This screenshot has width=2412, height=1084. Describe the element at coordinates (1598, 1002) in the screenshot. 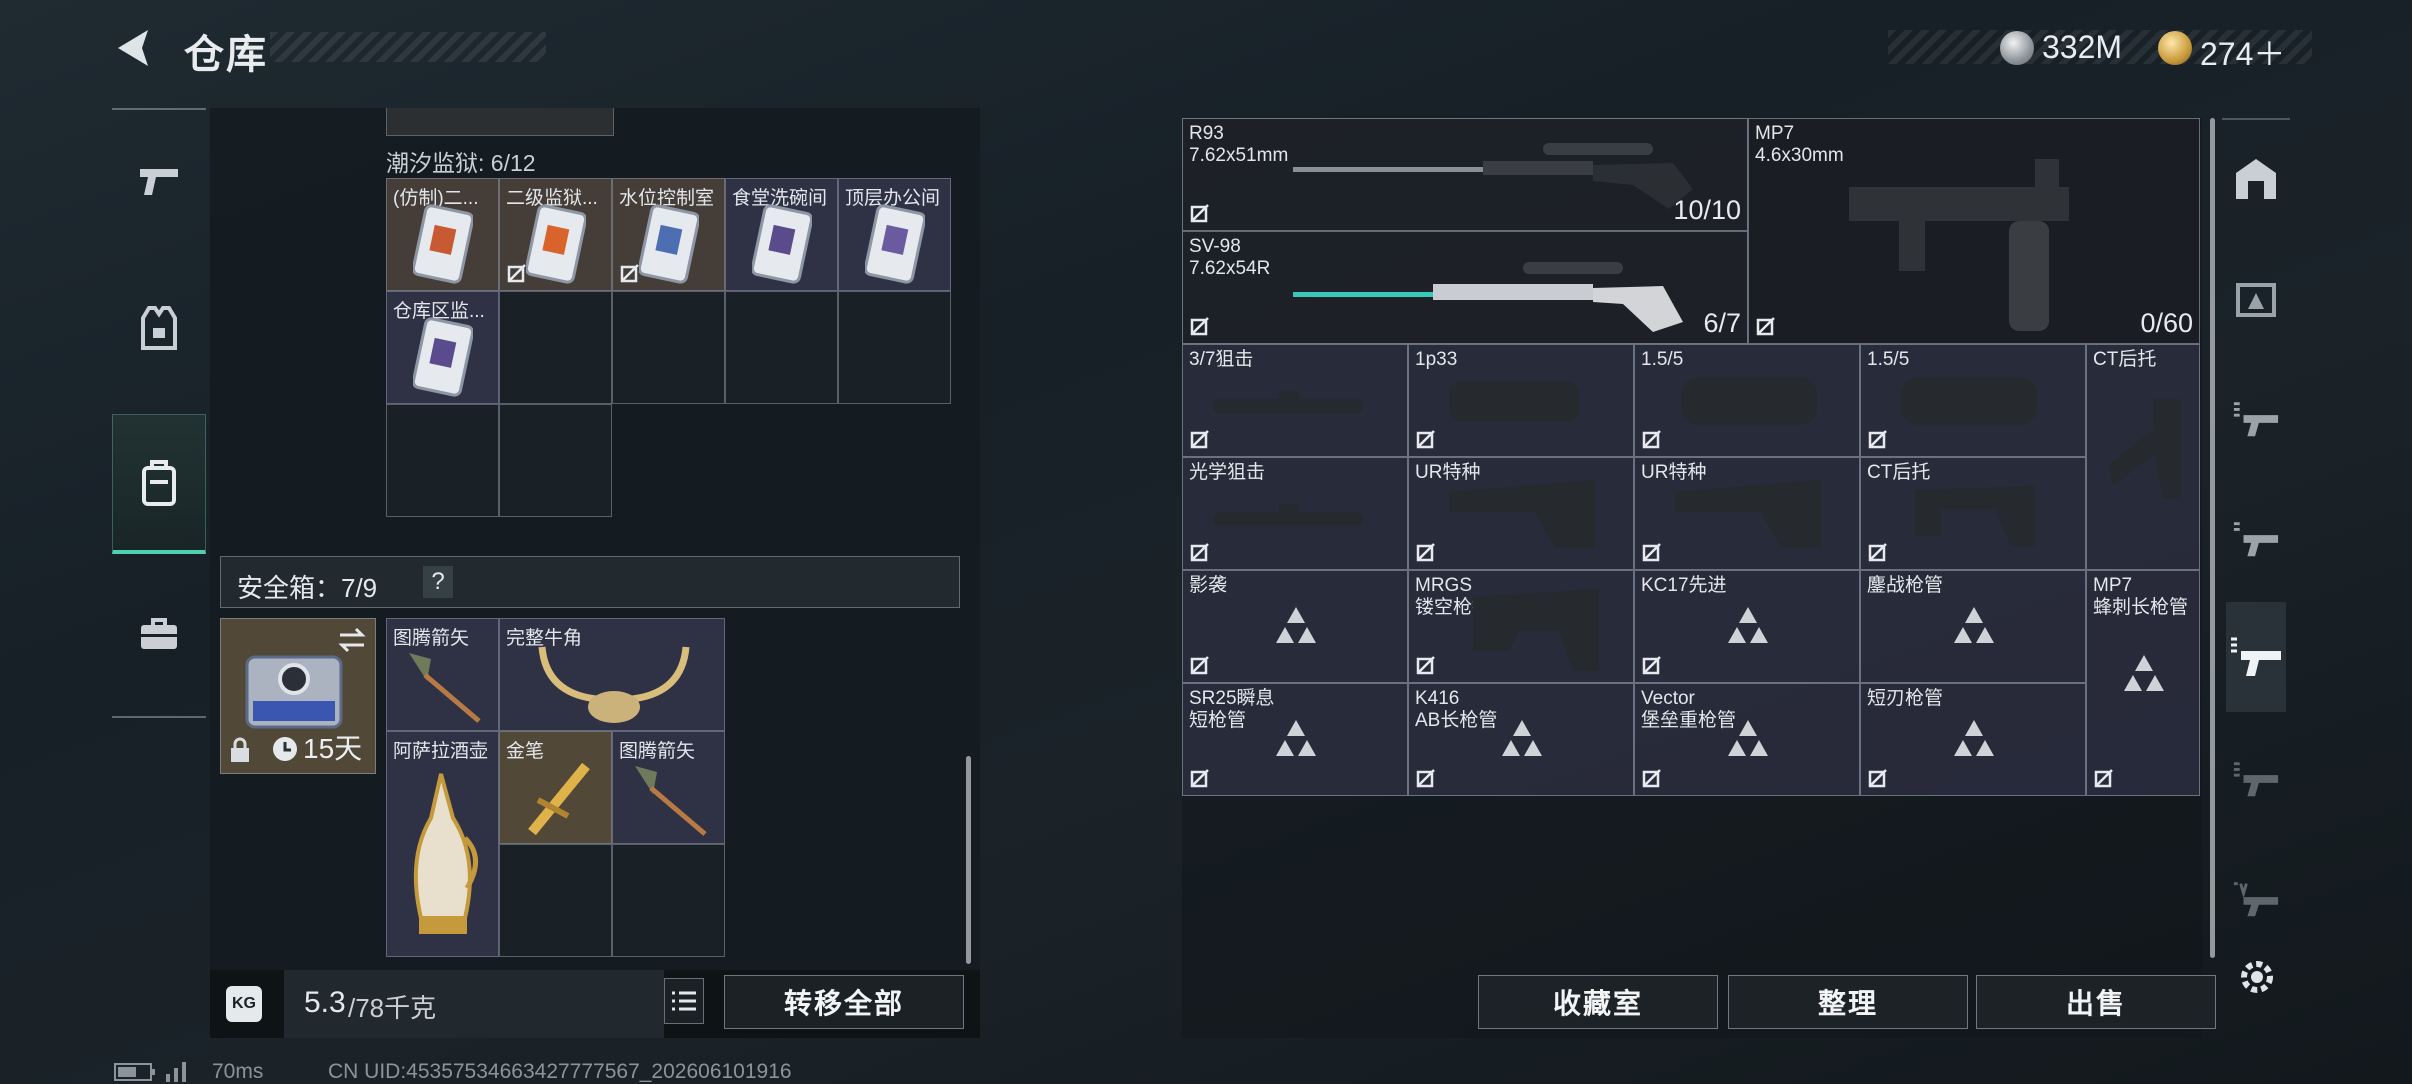

I see `collection-room-button: 收藏室` at that location.